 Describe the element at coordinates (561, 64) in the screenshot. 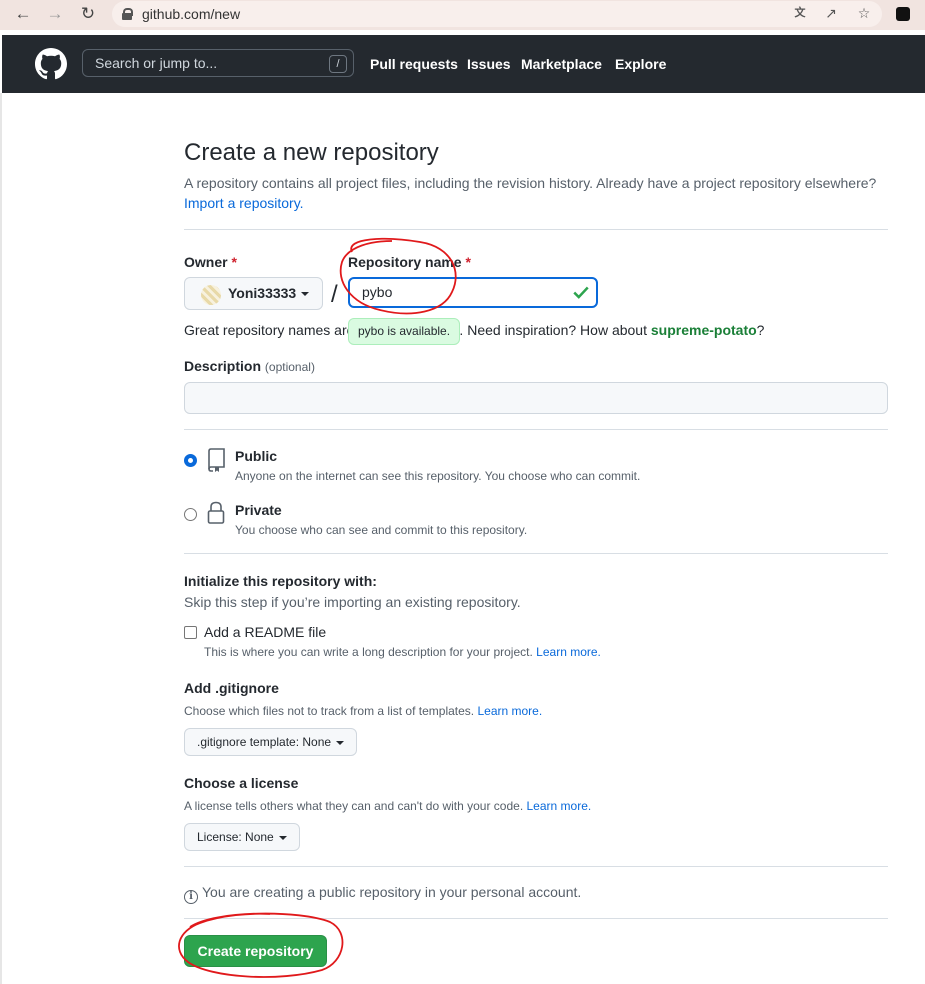

I see `nav-marketplace: Marketplace` at that location.